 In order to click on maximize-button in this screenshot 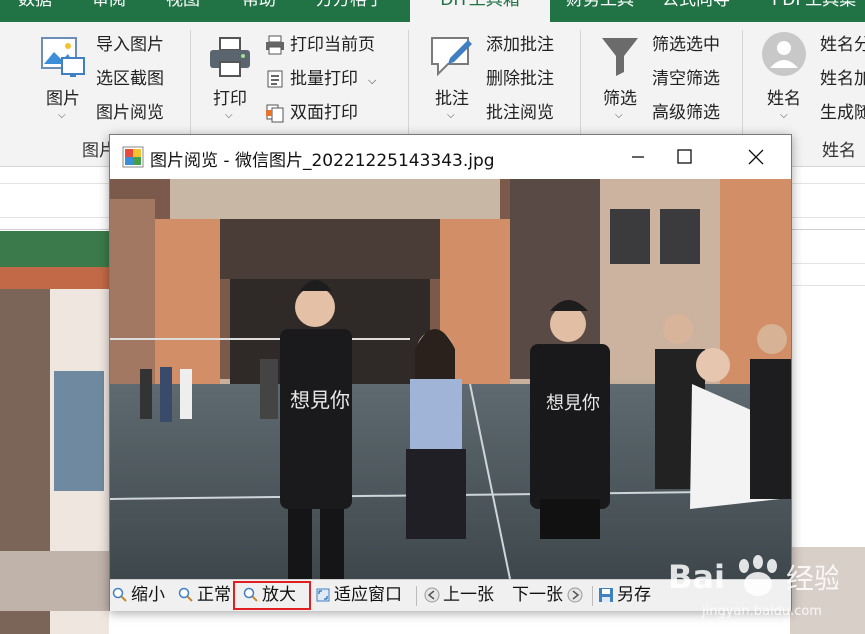, I will do `click(684, 157)`.